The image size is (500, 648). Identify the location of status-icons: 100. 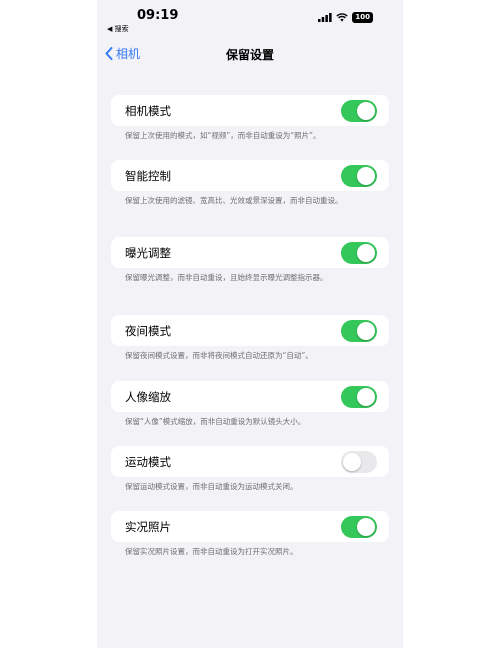
(345, 17).